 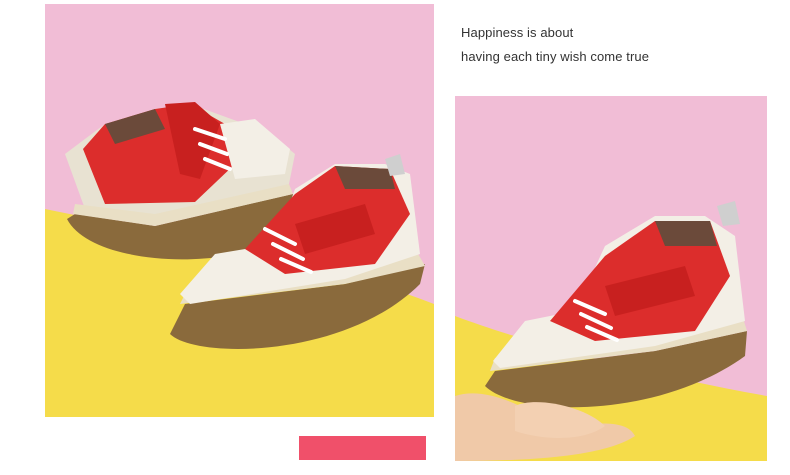 I want to click on accent-bar, so click(x=362, y=448).